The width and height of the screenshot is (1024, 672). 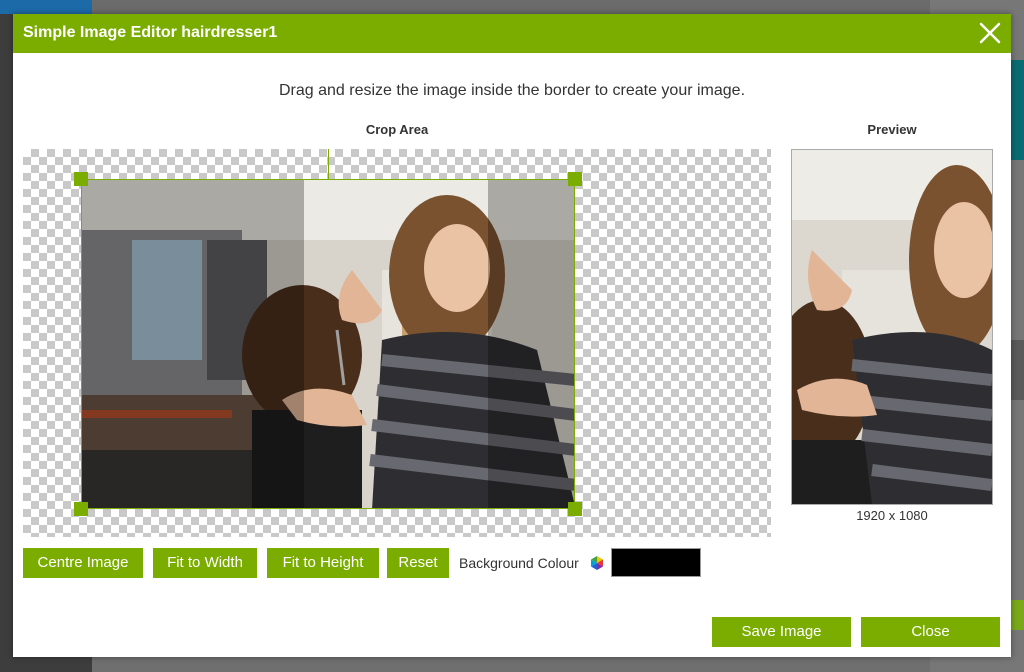 I want to click on fit-to-width-button: Fit to Width, so click(x=205, y=563).